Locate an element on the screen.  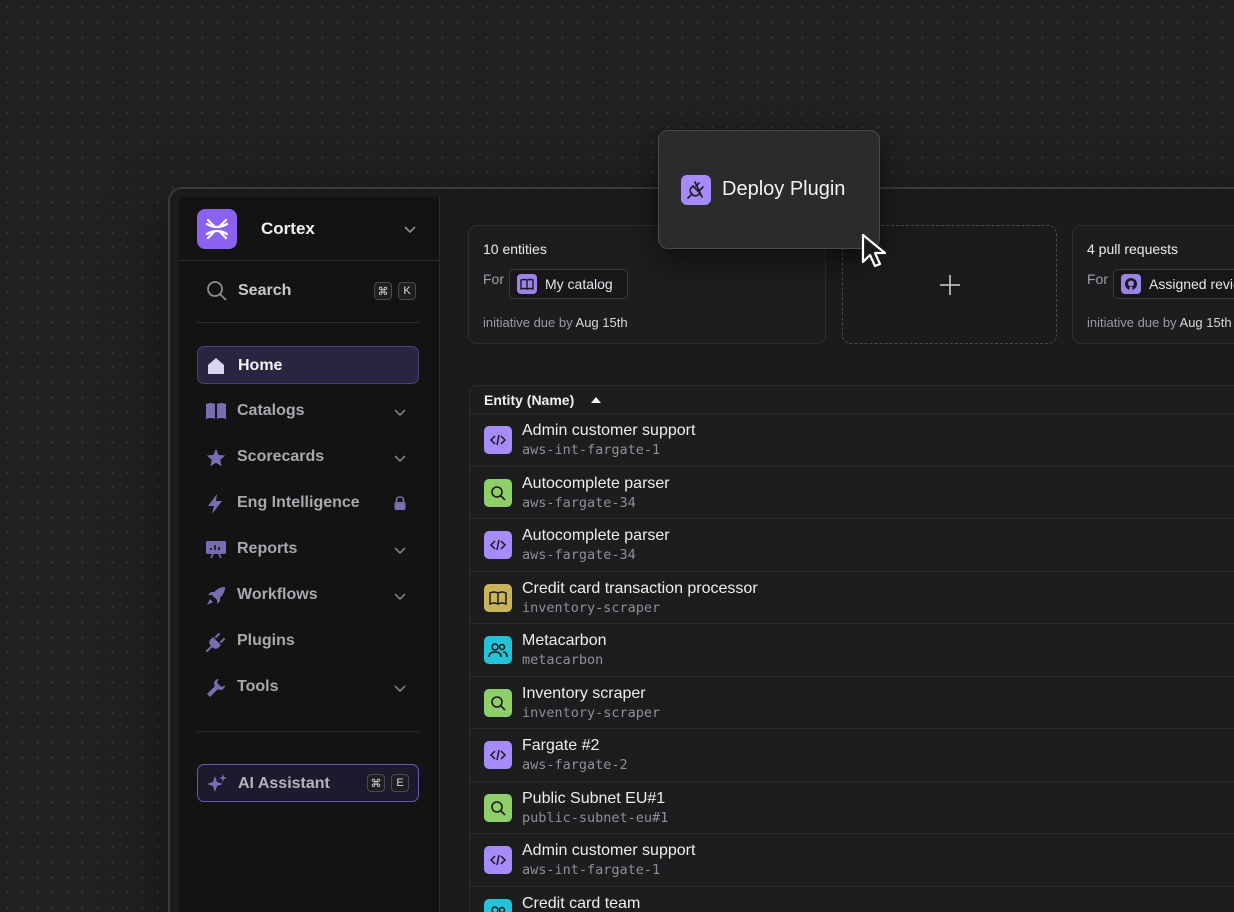
sidebar-item-workflows: Workflows is located at coordinates (308, 595).